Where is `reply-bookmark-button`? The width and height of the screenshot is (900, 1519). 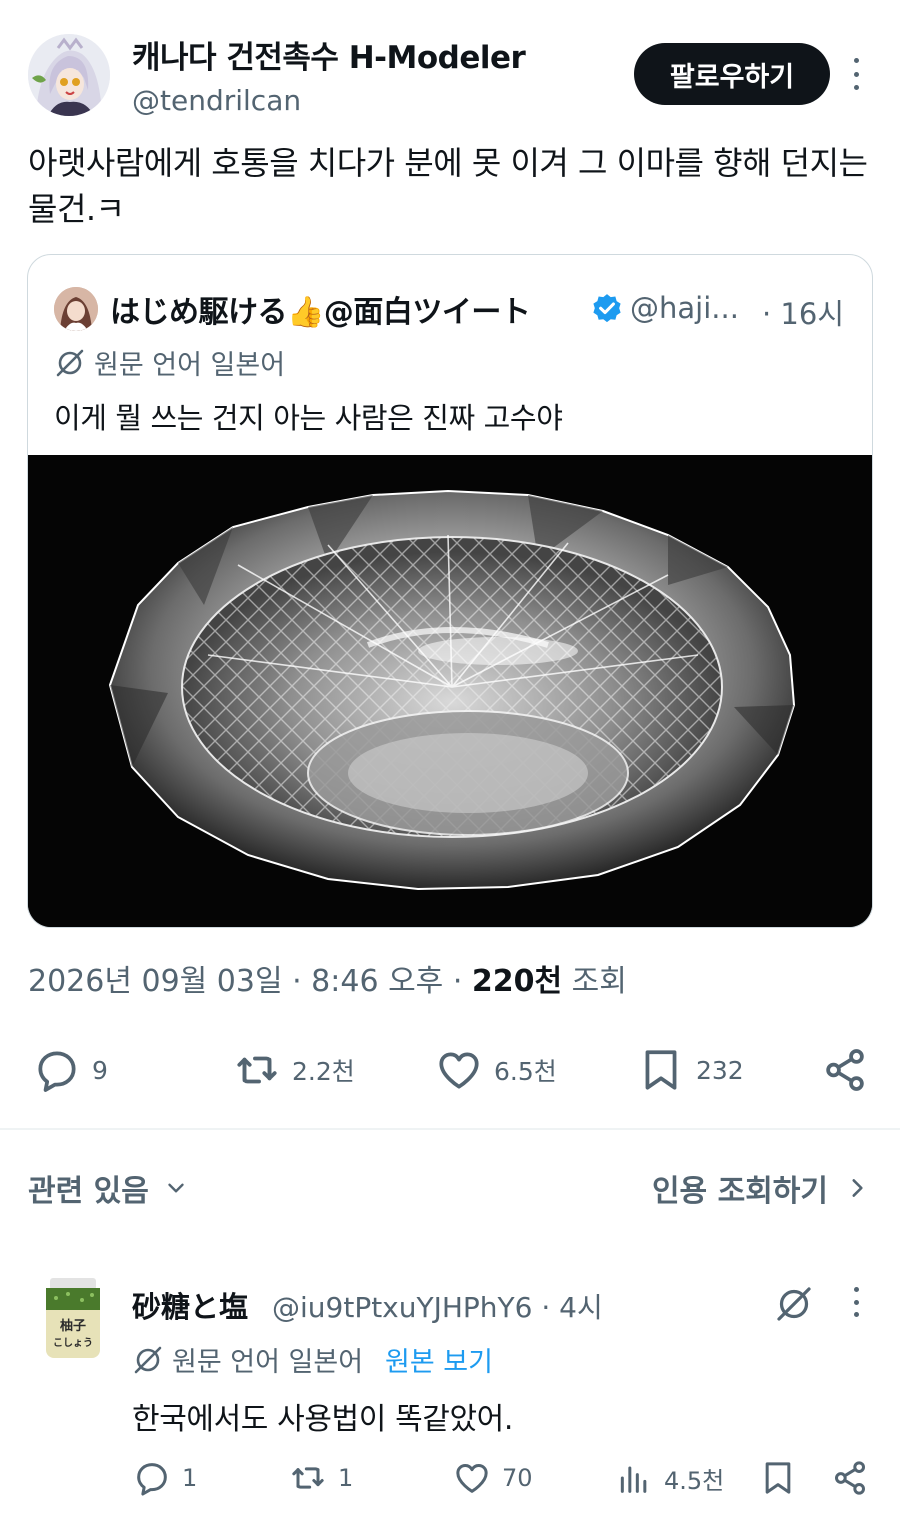 reply-bookmark-button is located at coordinates (778, 1478).